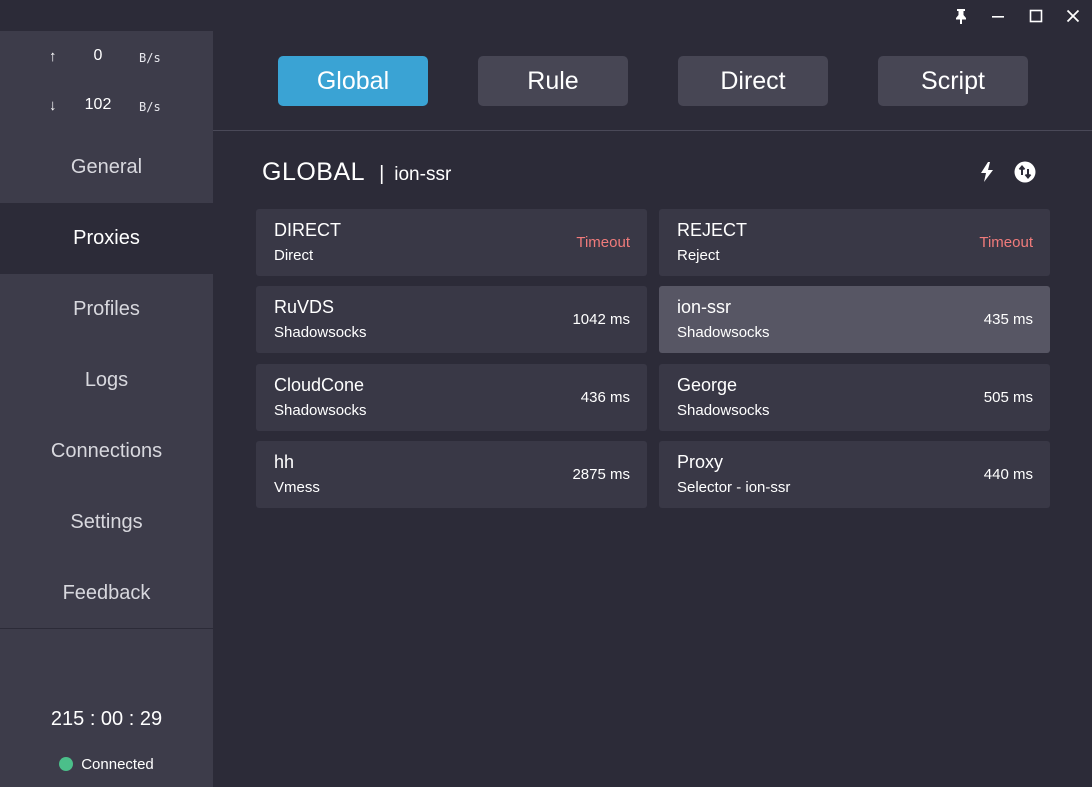  I want to click on proxy-card-ion-ssr: ion-ssr Shadowsocks 435 ms, so click(854, 319).